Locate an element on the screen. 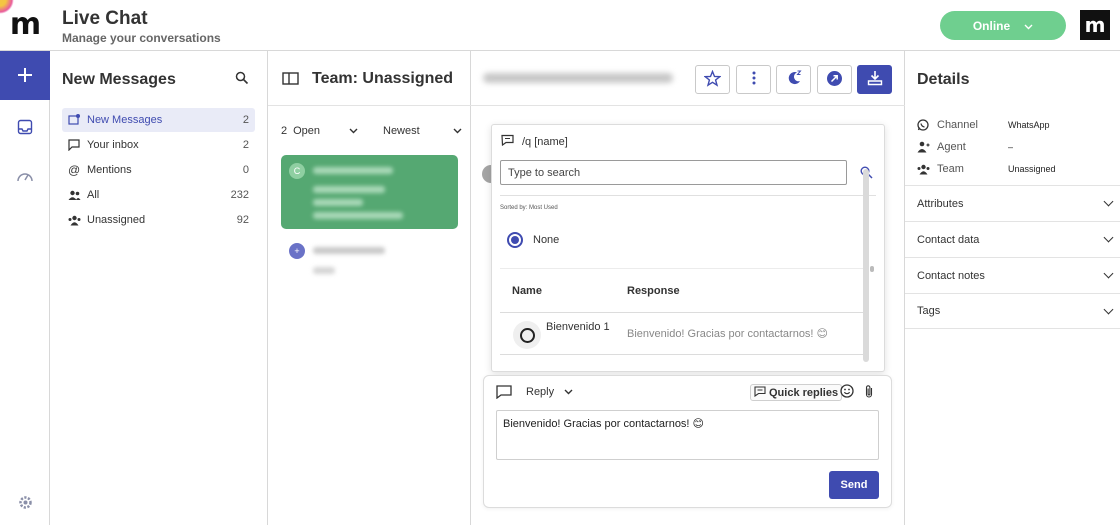 The width and height of the screenshot is (1120, 525). agent-icon is located at coordinates (924, 147).